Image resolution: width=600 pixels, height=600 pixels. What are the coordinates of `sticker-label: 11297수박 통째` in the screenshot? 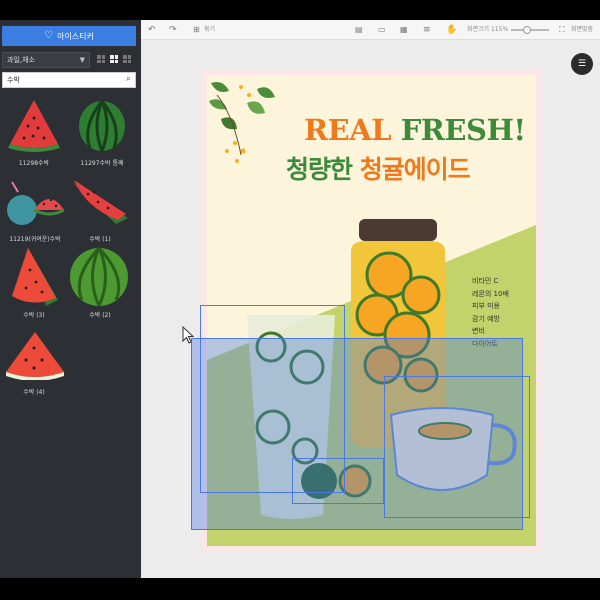 It's located at (102, 163).